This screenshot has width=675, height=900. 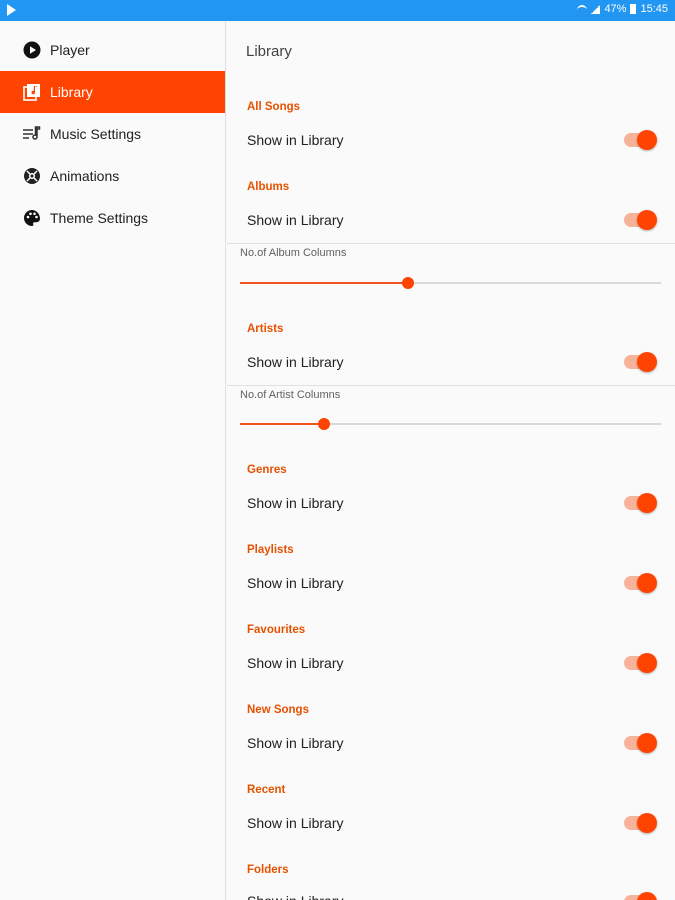 I want to click on artist-columns-slider, so click(x=450, y=424).